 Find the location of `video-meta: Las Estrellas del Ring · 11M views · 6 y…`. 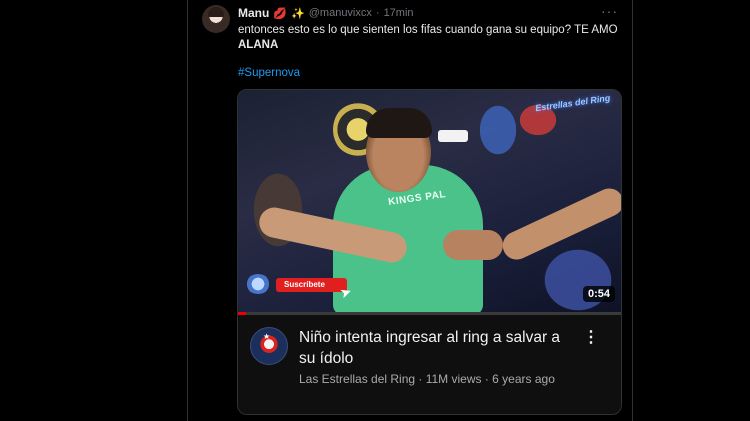

video-meta: Las Estrellas del Ring · 11M views · 6 y… is located at coordinates (427, 379).